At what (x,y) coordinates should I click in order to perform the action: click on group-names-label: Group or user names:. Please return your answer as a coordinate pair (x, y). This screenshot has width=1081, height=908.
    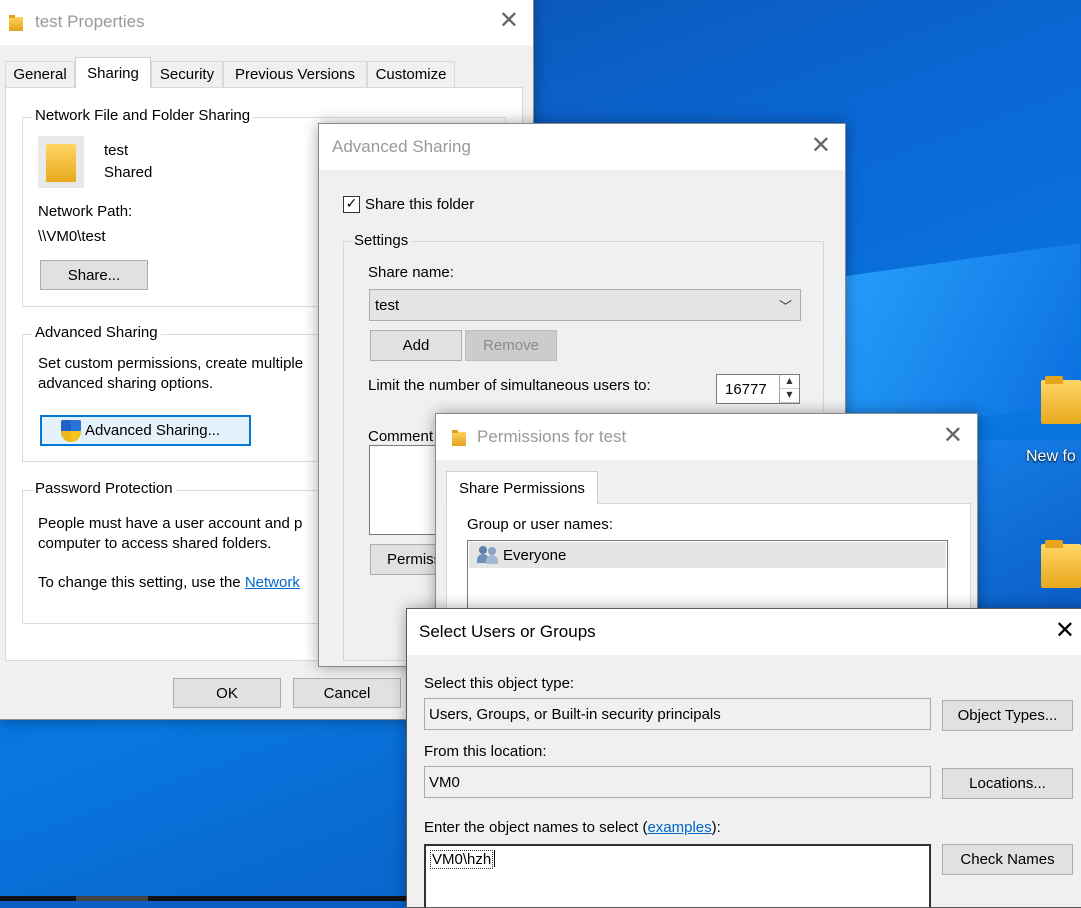
    Looking at the image, I should click on (540, 524).